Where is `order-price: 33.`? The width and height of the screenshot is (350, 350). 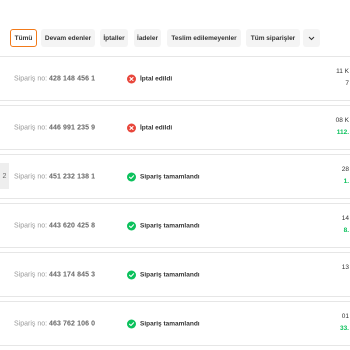 order-price: 33. is located at coordinates (344, 328).